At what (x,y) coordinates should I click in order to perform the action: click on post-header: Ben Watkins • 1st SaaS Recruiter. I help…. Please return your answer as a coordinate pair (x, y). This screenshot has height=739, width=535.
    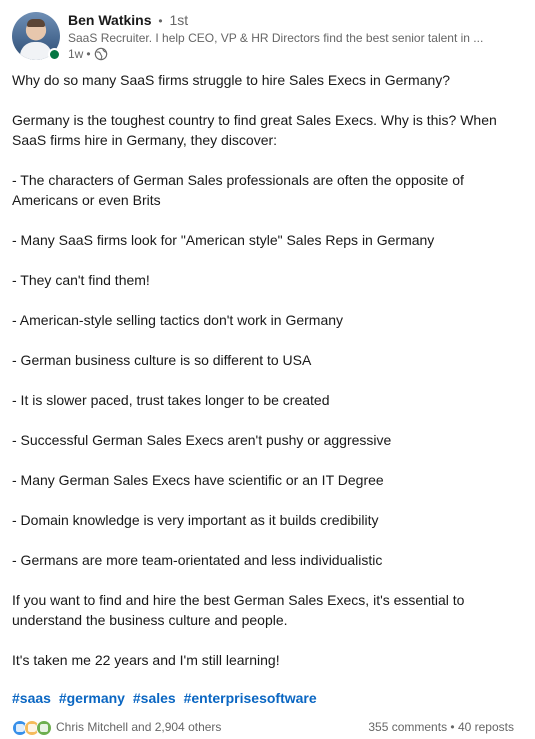
    Looking at the image, I should click on (269, 37).